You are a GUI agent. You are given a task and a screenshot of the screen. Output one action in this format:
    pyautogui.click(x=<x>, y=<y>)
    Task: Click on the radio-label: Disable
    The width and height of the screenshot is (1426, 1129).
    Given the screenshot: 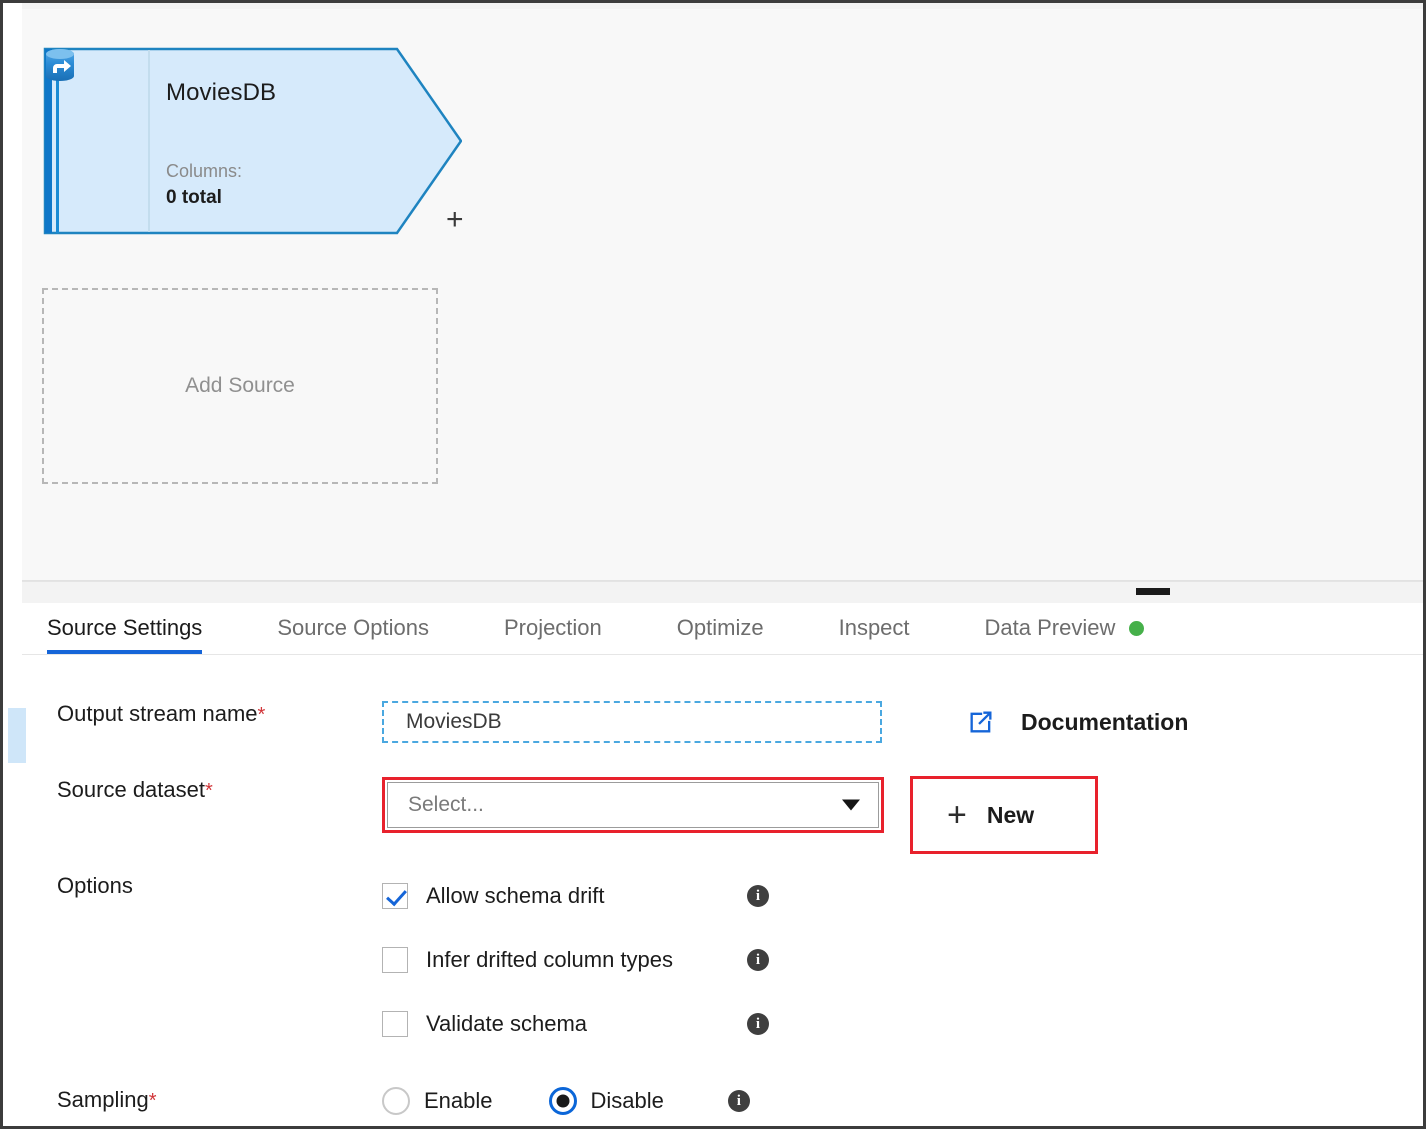 What is the action you would take?
    pyautogui.click(x=627, y=1100)
    